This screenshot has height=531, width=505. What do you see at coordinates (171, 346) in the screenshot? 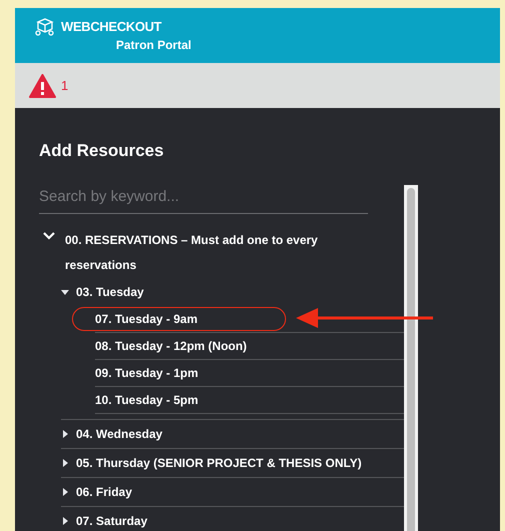
I see `tree-item: 08. Tuesday - 12pm (Noon)` at bounding box center [171, 346].